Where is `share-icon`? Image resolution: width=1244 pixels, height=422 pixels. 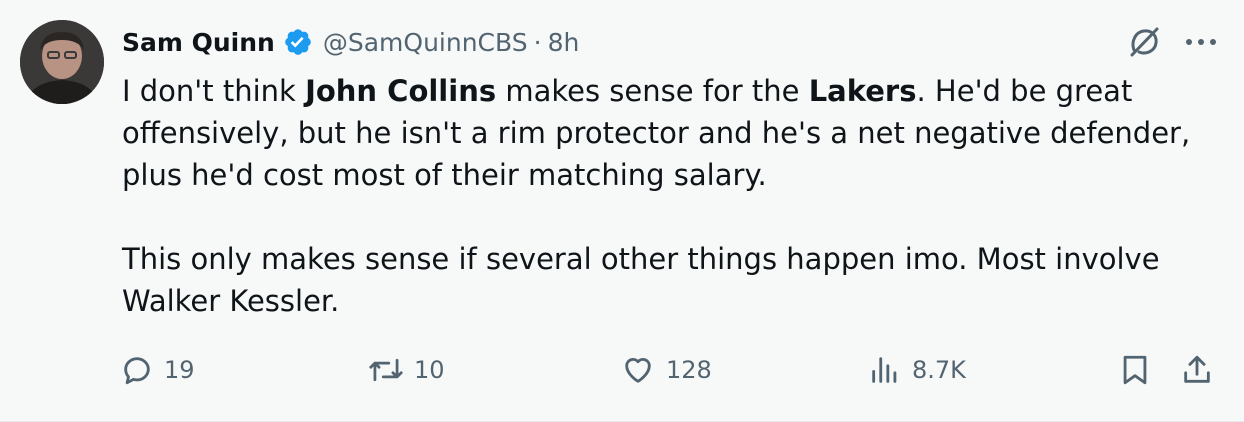 share-icon is located at coordinates (1197, 369).